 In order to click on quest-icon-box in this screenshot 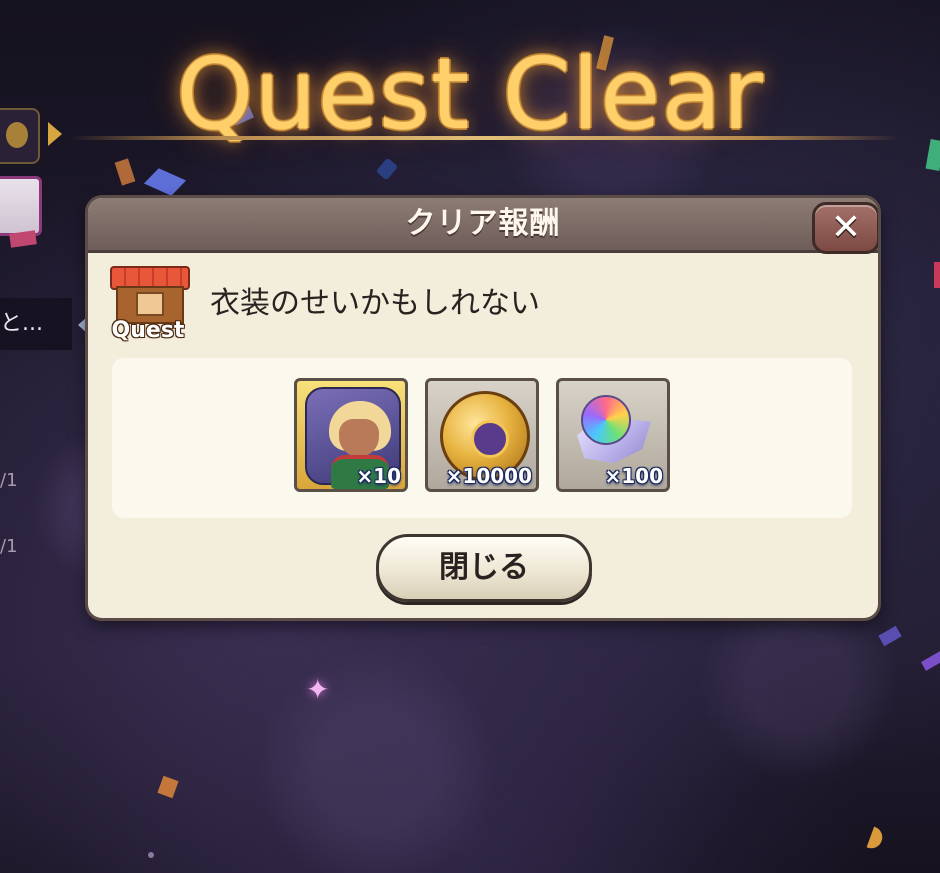, I will do `click(150, 304)`.